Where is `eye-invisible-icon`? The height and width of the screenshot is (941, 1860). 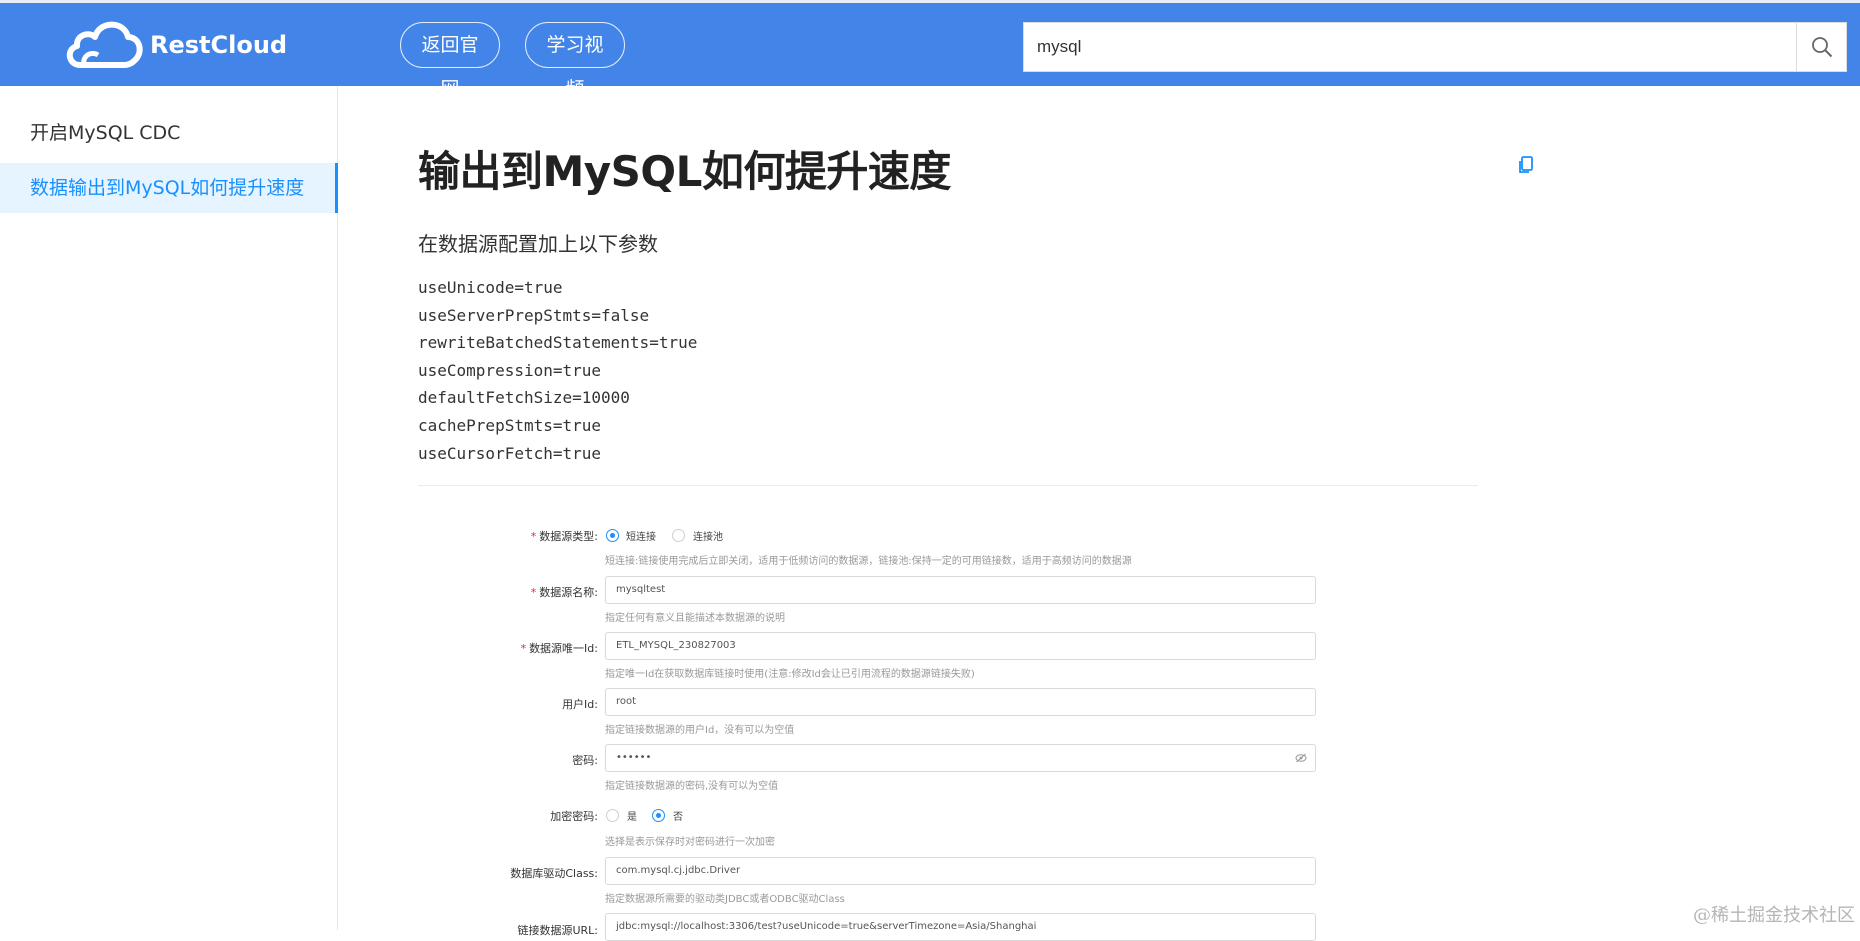 eye-invisible-icon is located at coordinates (1301, 758).